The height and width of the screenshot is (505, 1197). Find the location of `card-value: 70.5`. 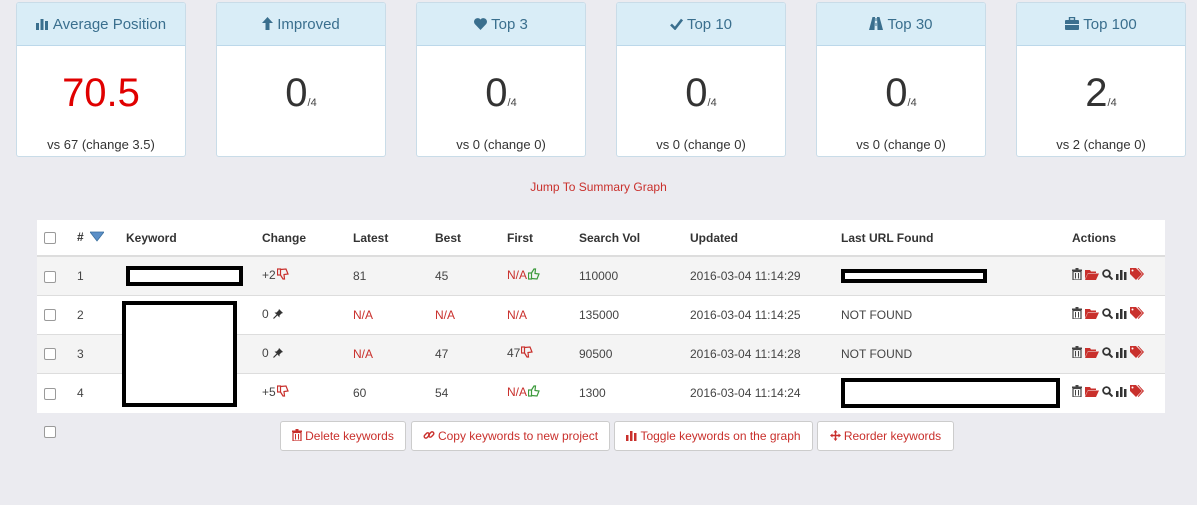

card-value: 70.5 is located at coordinates (101, 97).